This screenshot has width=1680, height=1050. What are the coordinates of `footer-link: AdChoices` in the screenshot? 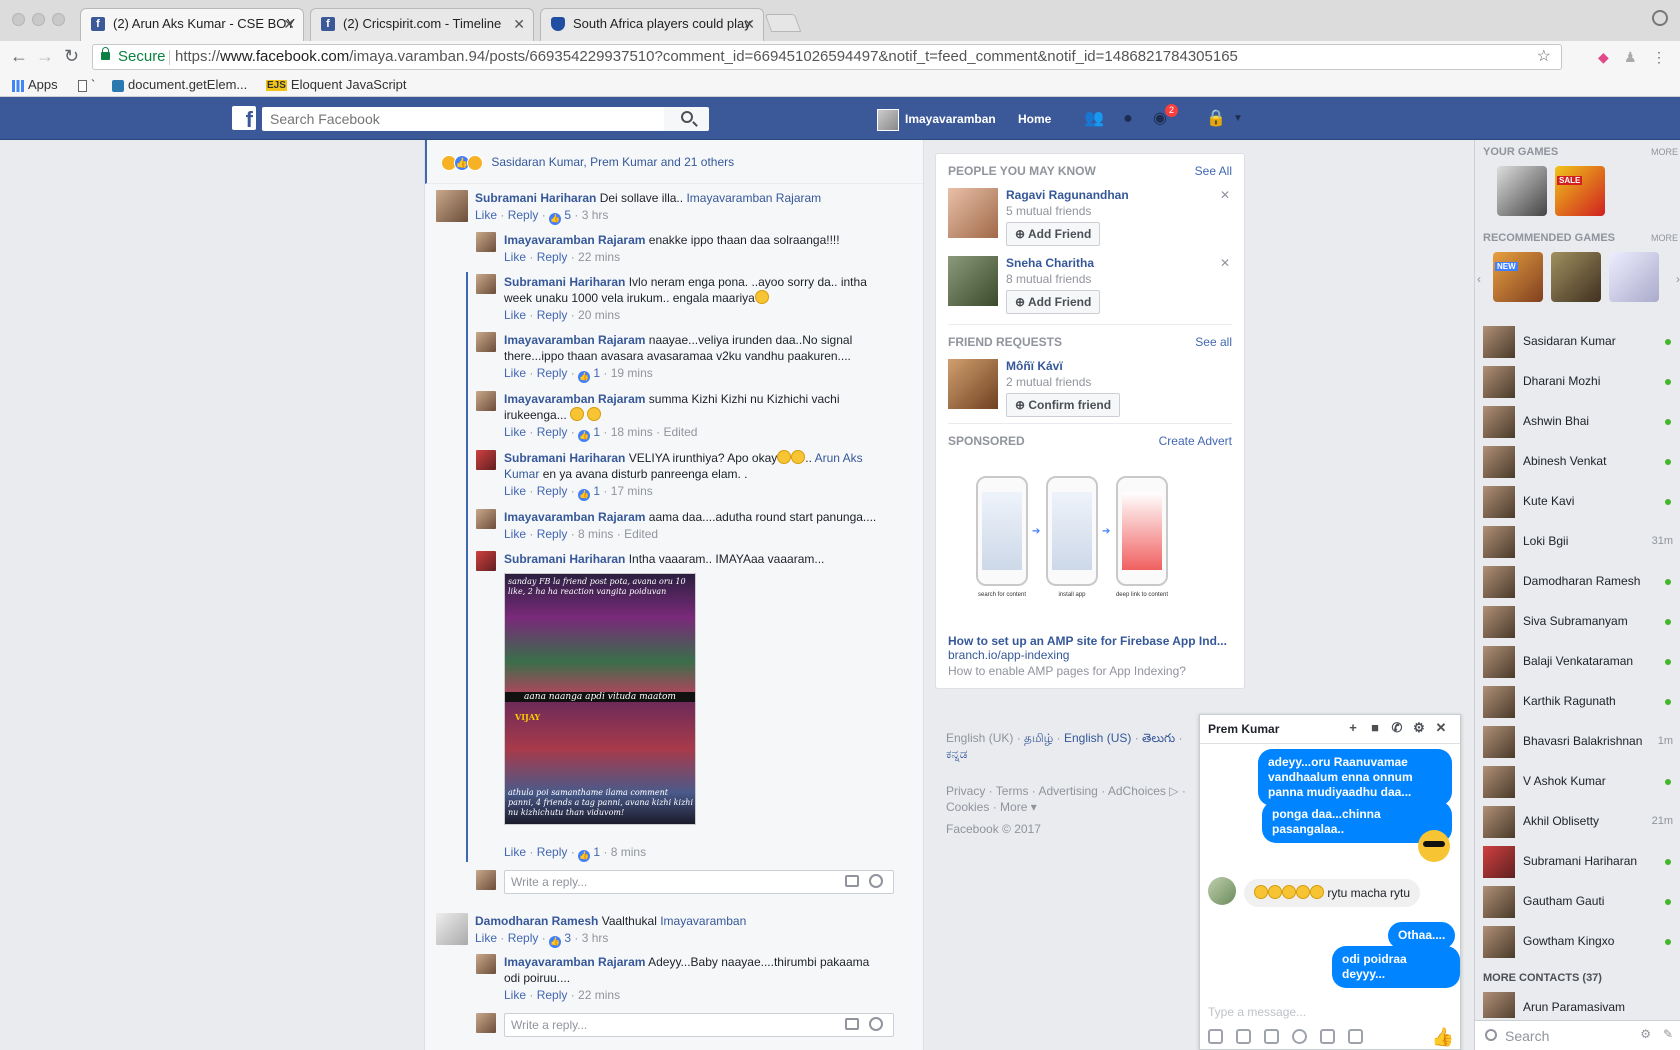 It's located at (1137, 791).